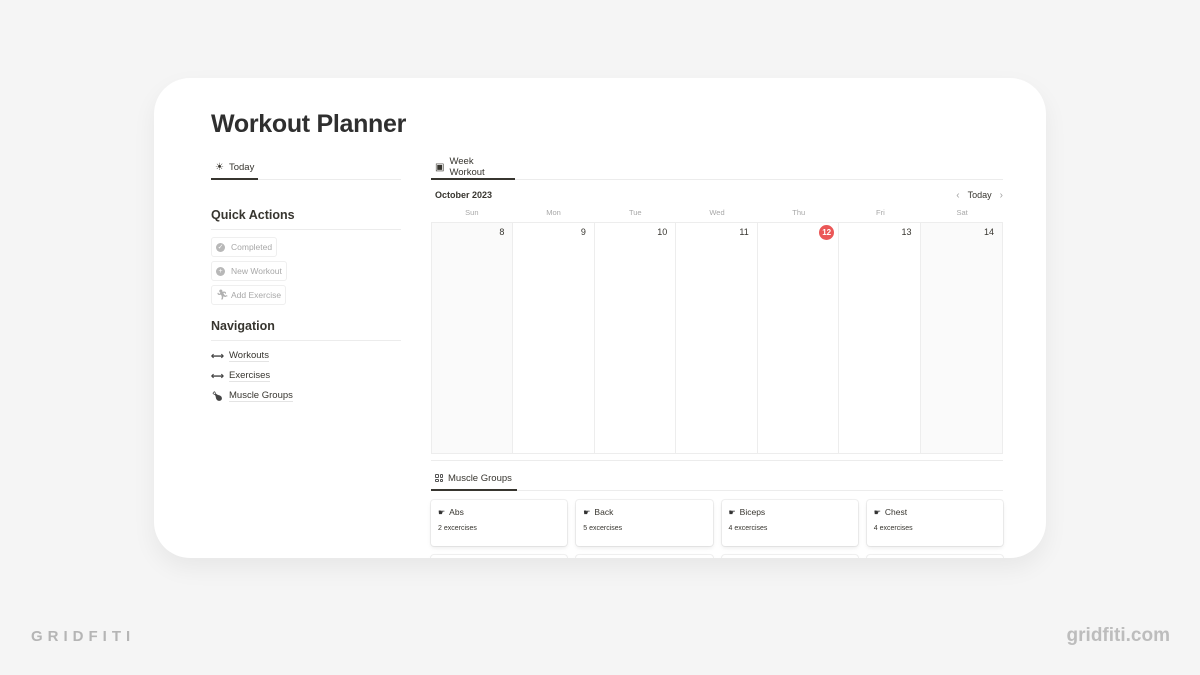 The height and width of the screenshot is (675, 1200). What do you see at coordinates (717, 168) in the screenshot?
I see `calendar-tab-bar: ▣ Week Workout` at bounding box center [717, 168].